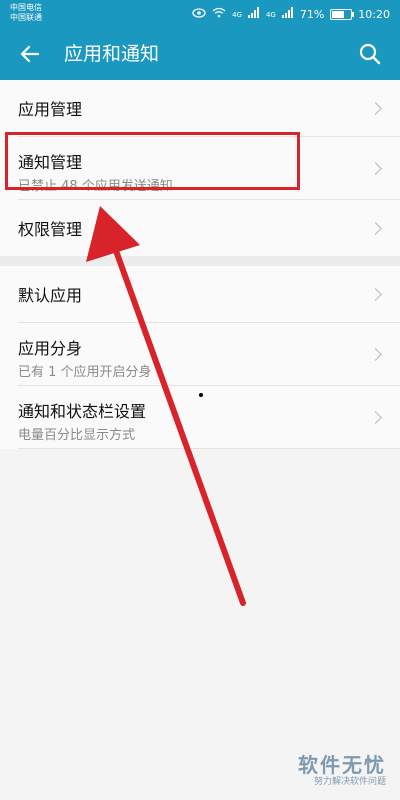  What do you see at coordinates (209, 354) in the screenshot?
I see `app-twin-item: 应用分身 已有 1 个应用开启分身` at bounding box center [209, 354].